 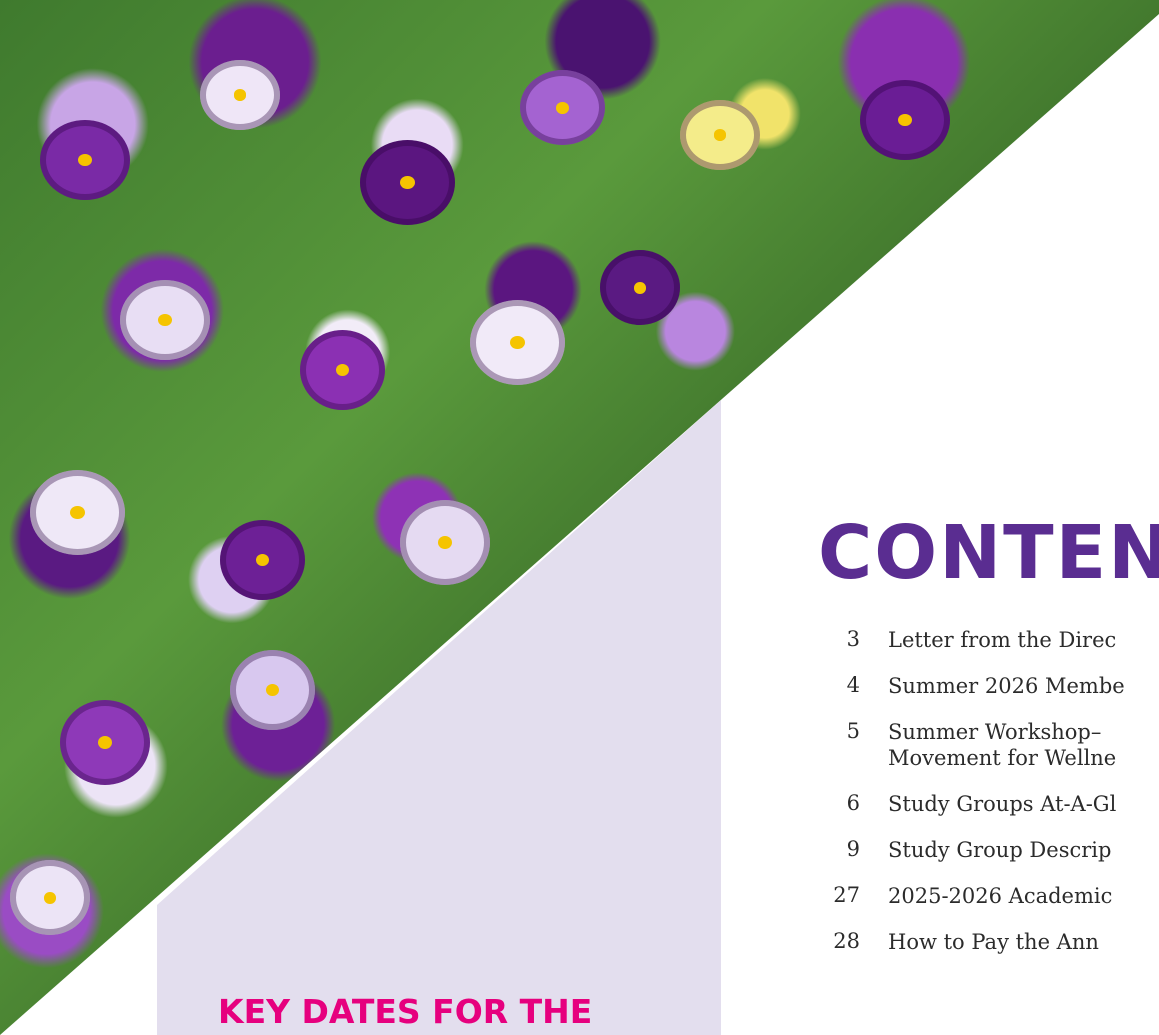 What do you see at coordinates (853, 685) in the screenshot?
I see `toc-page-number: 4` at bounding box center [853, 685].